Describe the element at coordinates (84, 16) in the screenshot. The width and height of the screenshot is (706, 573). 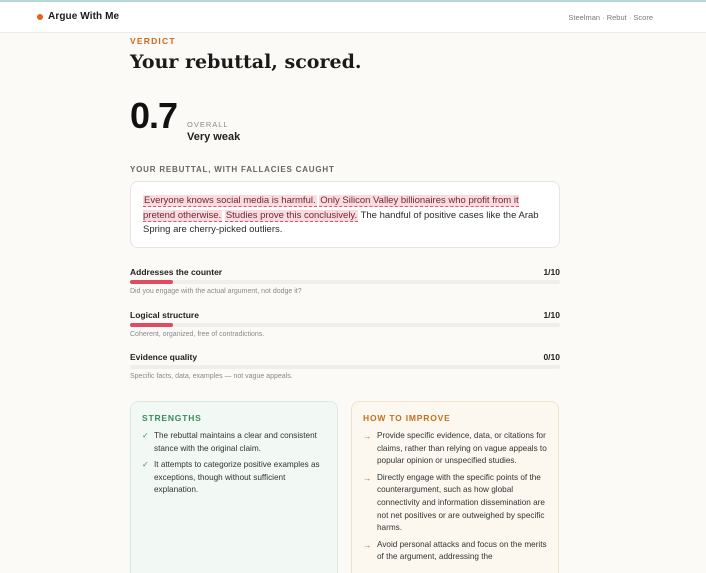
I see `brand-name: Argue With Me` at that location.